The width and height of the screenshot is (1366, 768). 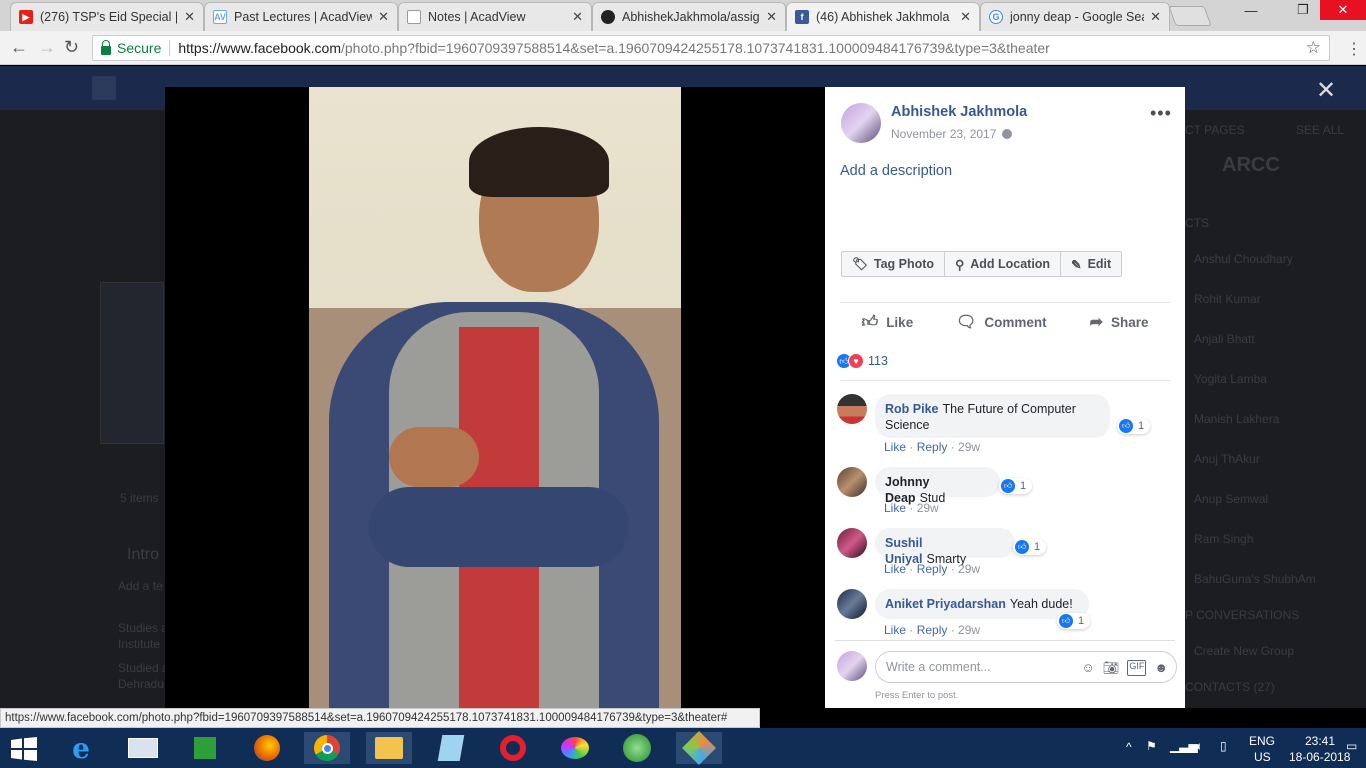 What do you see at coordinates (608, 17) in the screenshot?
I see `github-icon` at bounding box center [608, 17].